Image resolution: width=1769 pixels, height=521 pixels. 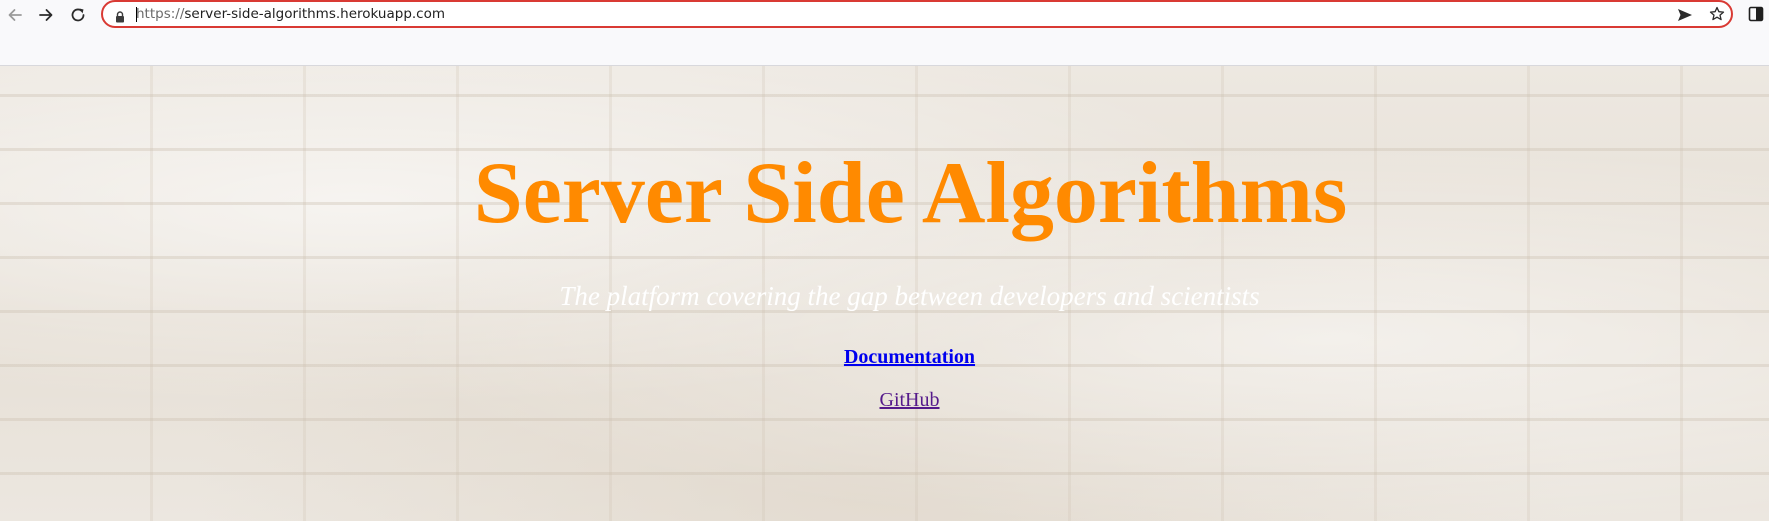 I want to click on send-icon, so click(x=1685, y=16).